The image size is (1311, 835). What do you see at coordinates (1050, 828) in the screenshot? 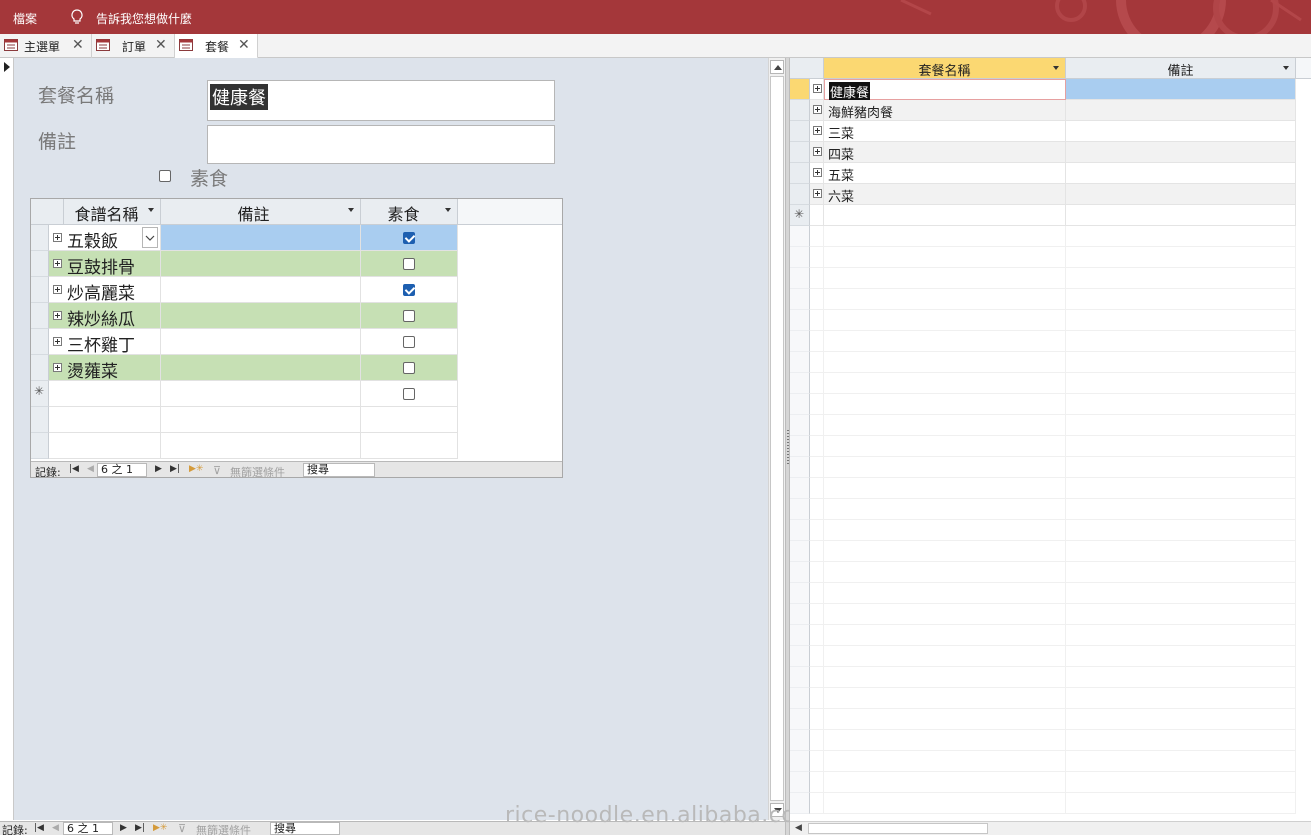
I see `datasheet-horizontal-scrollbar: ◀` at bounding box center [1050, 828].